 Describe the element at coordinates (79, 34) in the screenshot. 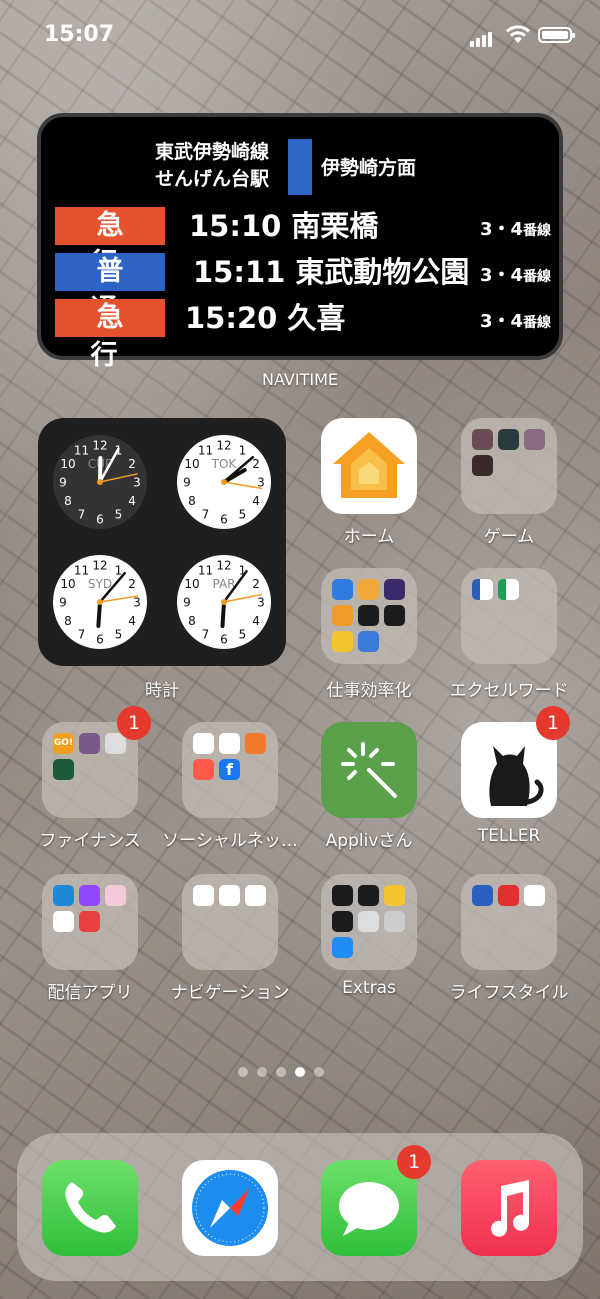

I see `status-time: 15:07` at that location.